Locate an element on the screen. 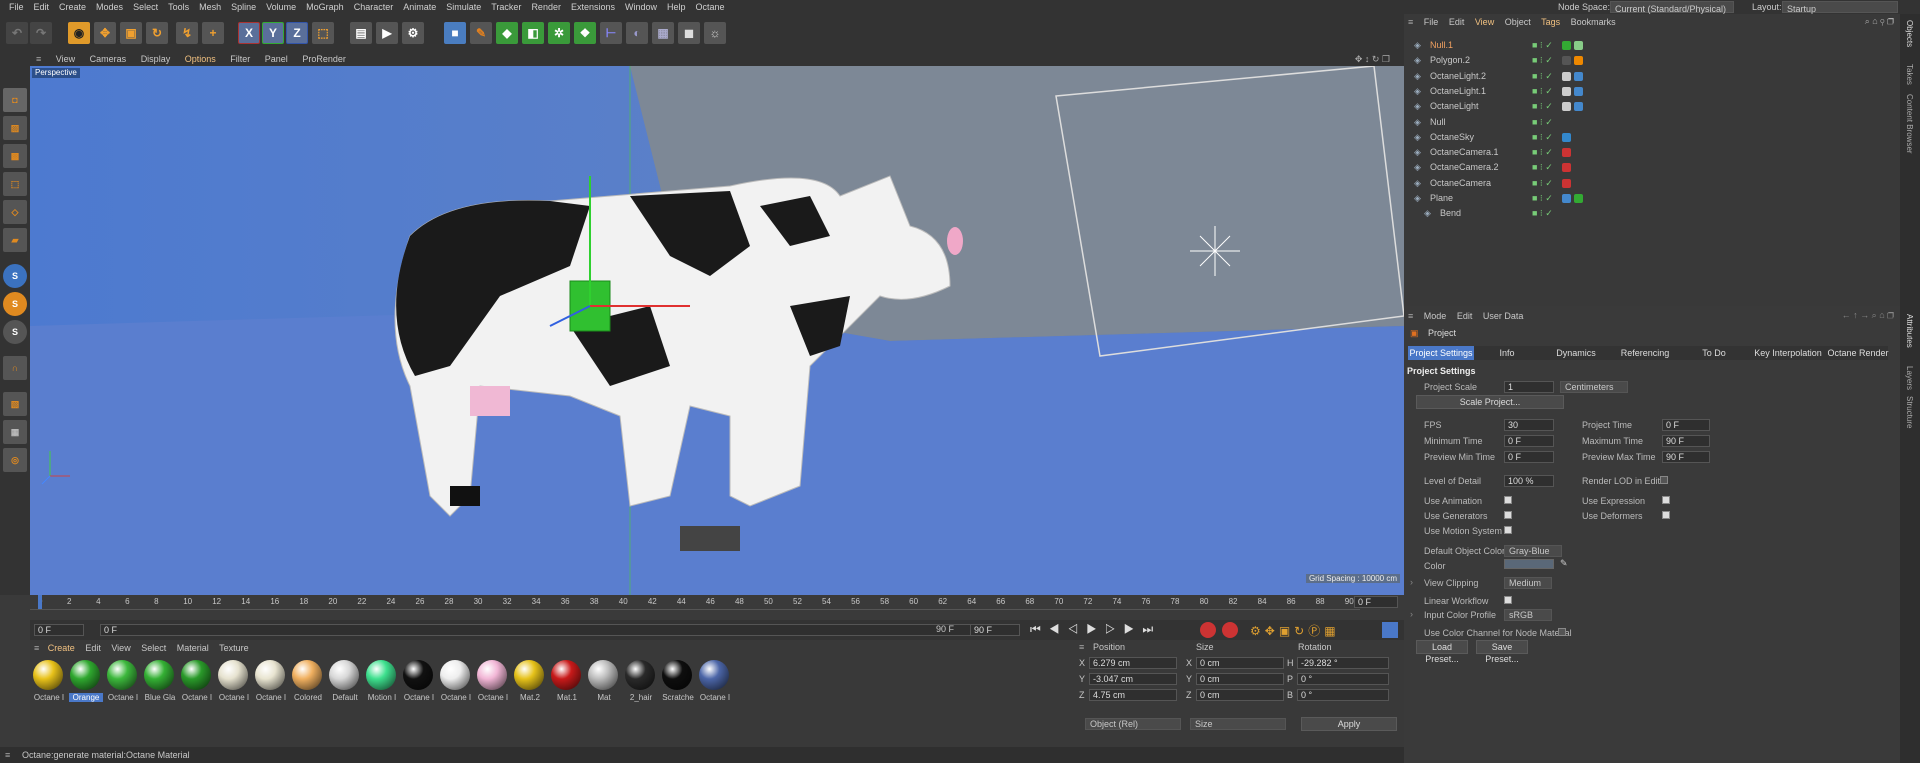  attr-menu-user-data: User Data is located at coordinates (1503, 316).